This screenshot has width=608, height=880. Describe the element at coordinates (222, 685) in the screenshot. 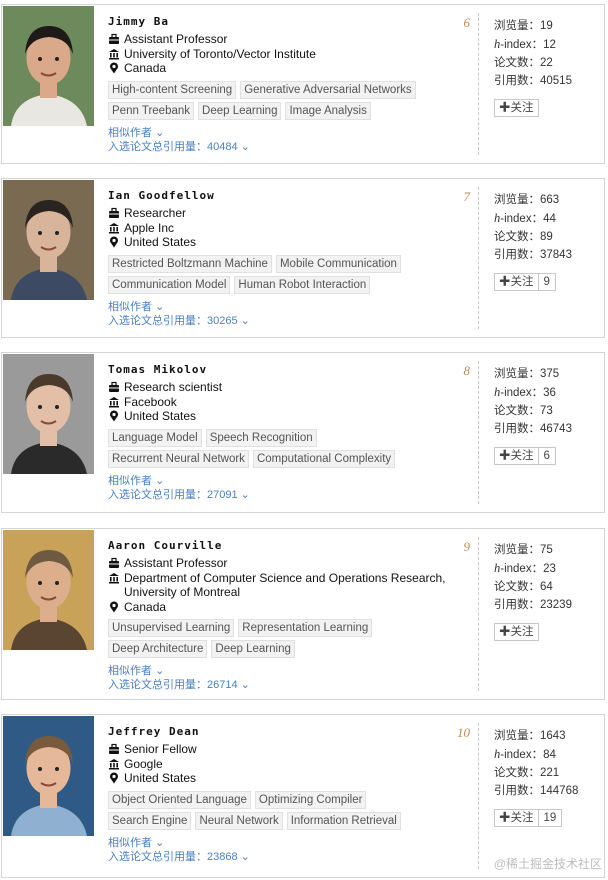

I see `selected-citations-value: 26714` at that location.